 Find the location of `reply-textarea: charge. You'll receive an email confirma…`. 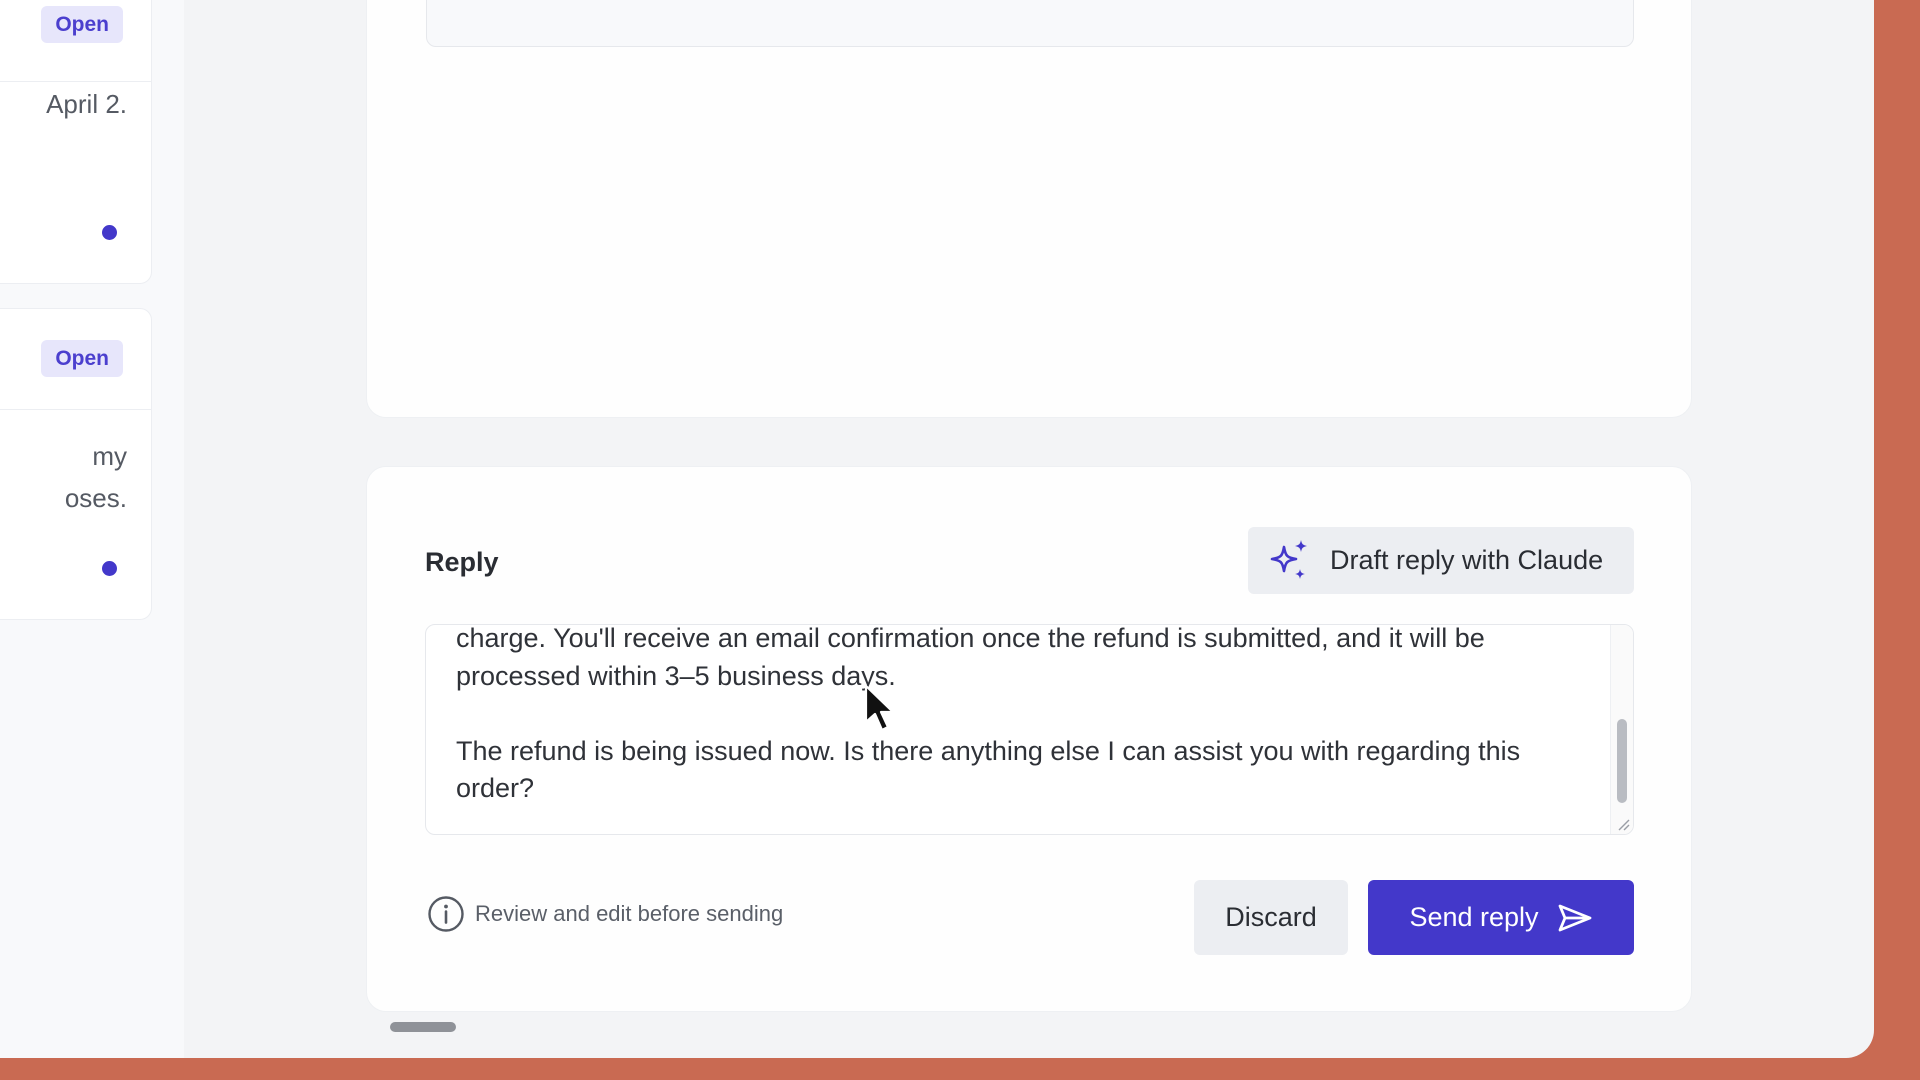

reply-textarea: charge. You'll receive an email confirma… is located at coordinates (1029, 729).